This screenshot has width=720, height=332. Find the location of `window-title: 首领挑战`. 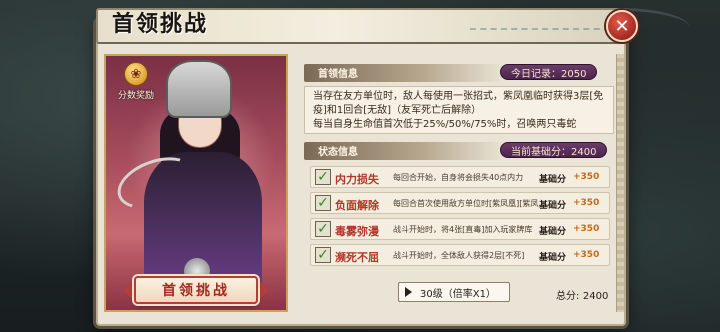

window-title: 首领挑战 is located at coordinates (160, 24).